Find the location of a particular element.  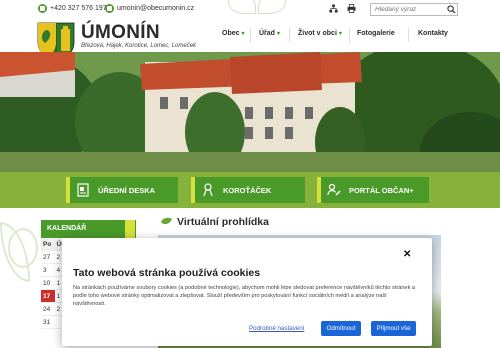

quicklink-label: ÚŘEDNÍ DESKA is located at coordinates (127, 190).